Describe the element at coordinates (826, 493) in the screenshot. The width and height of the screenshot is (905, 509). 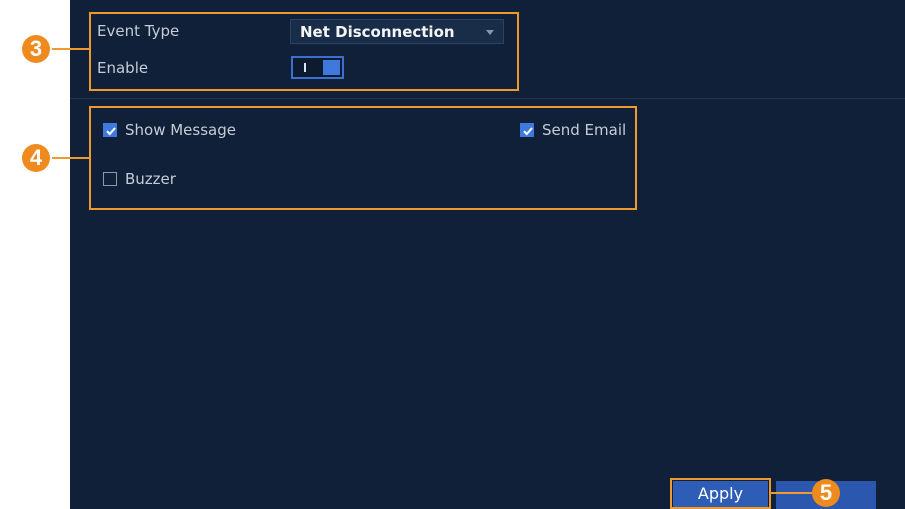
I see `callout-badge-5: 5` at that location.